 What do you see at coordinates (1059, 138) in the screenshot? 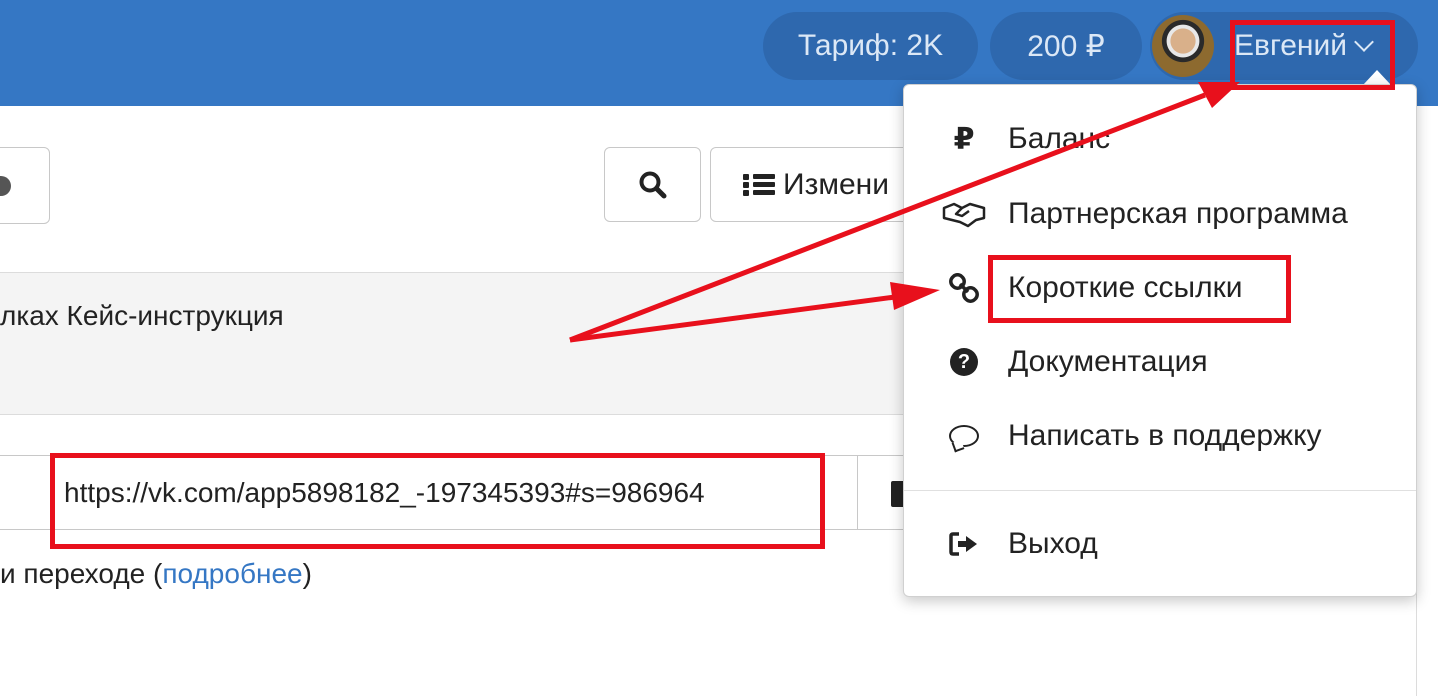
I see `menu-item-label: Баланс` at bounding box center [1059, 138].